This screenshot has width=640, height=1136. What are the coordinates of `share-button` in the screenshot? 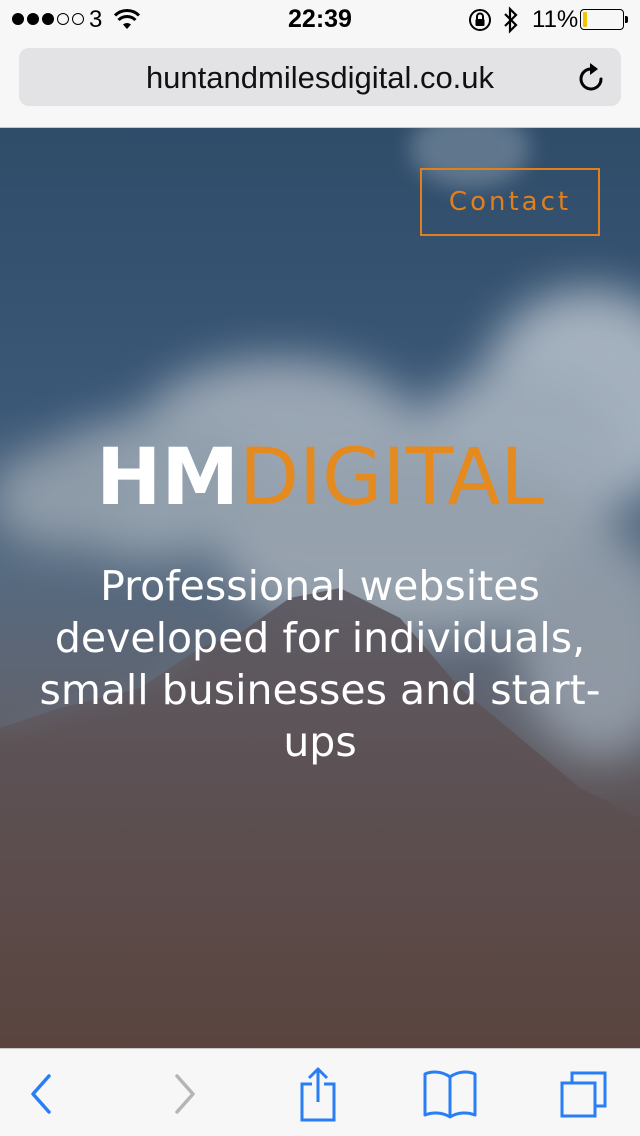 It's located at (318, 1094).